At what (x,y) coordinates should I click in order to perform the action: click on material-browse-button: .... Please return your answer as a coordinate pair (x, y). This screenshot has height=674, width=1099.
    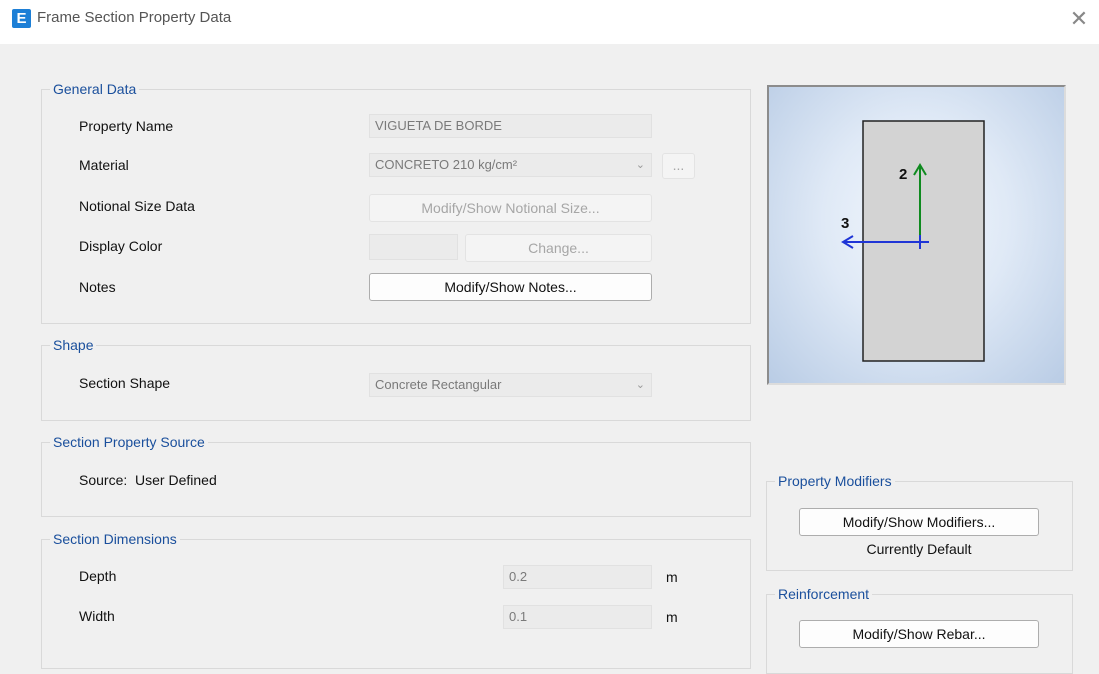
    Looking at the image, I should click on (678, 166).